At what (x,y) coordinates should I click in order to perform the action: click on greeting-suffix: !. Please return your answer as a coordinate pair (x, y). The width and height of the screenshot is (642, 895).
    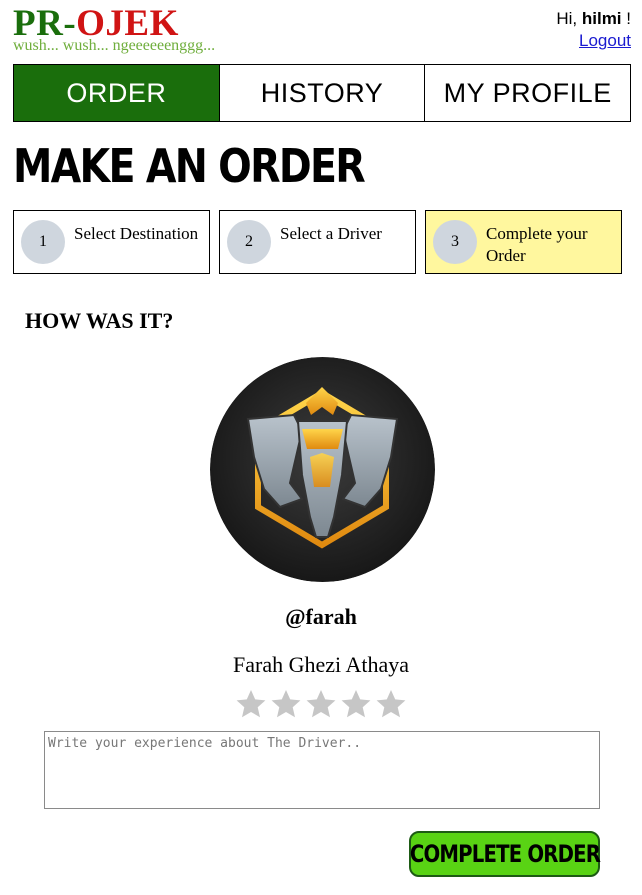
    Looking at the image, I should click on (628, 18).